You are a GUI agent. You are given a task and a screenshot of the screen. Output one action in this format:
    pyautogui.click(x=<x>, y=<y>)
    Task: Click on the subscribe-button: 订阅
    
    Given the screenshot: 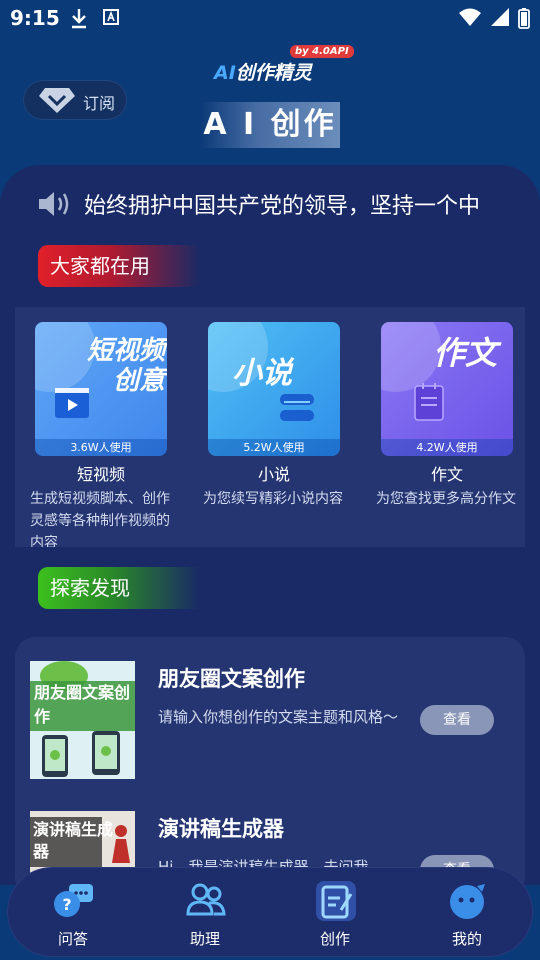 What is the action you would take?
    pyautogui.click(x=75, y=100)
    